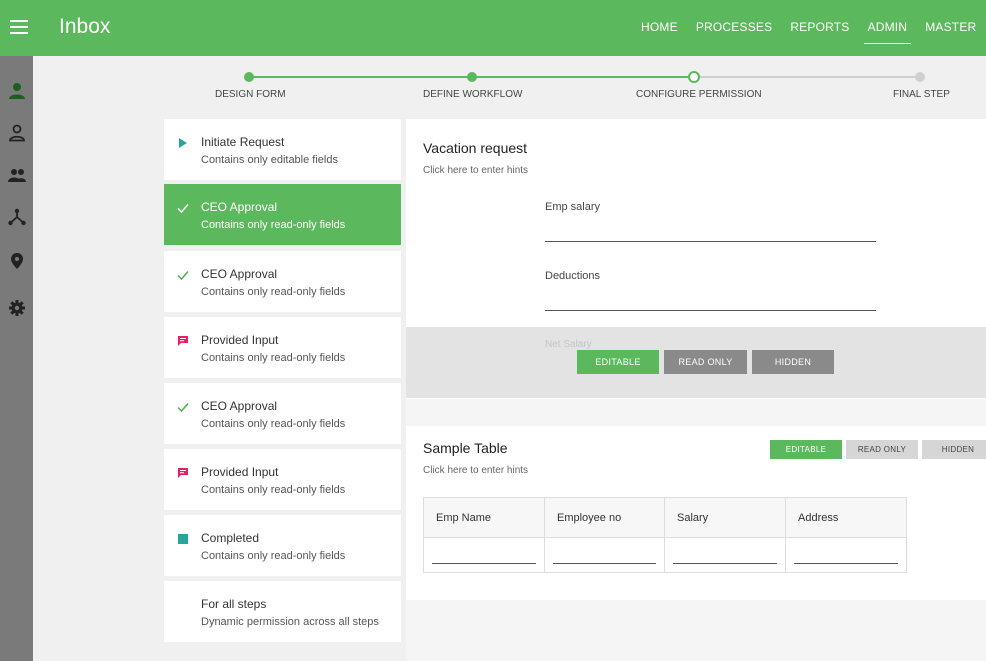 Image resolution: width=986 pixels, height=661 pixels. What do you see at coordinates (818, 518) in the screenshot?
I see `column-header-address: Address` at bounding box center [818, 518].